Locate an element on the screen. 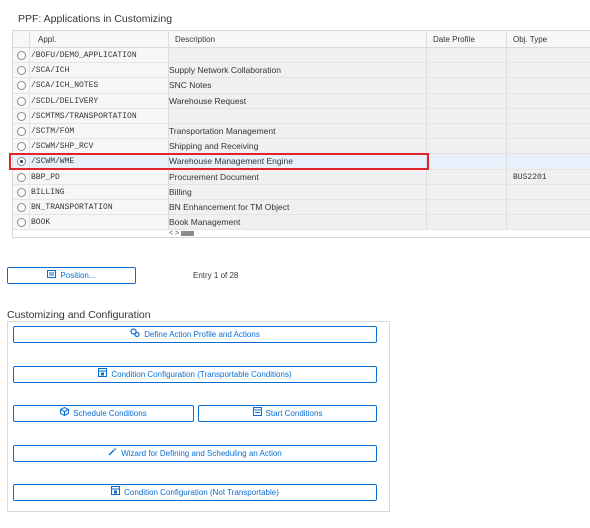 This screenshot has width=590, height=528. cell-obj-type: BUS2201 is located at coordinates (548, 177).